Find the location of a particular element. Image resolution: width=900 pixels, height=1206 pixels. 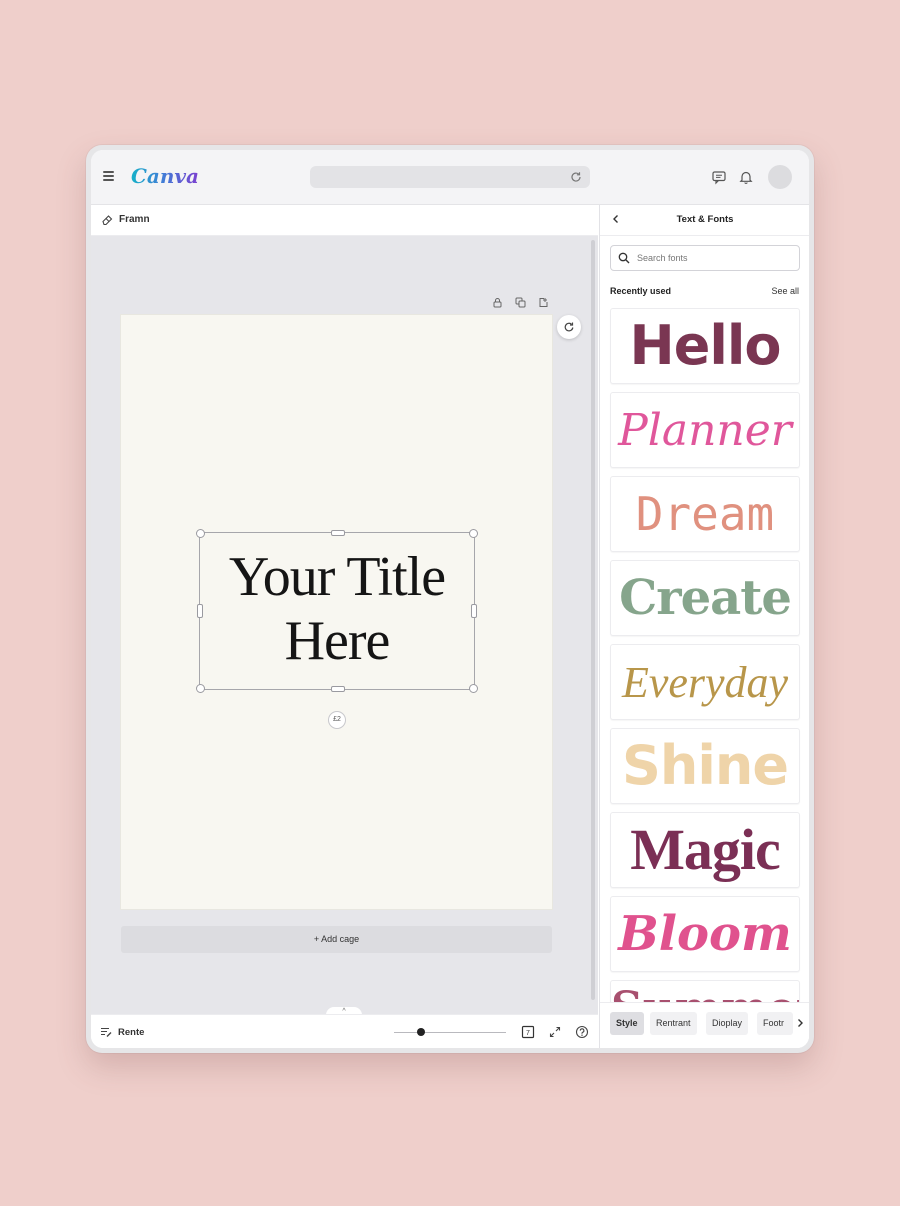

font-sample: Everyday is located at coordinates (705, 682).